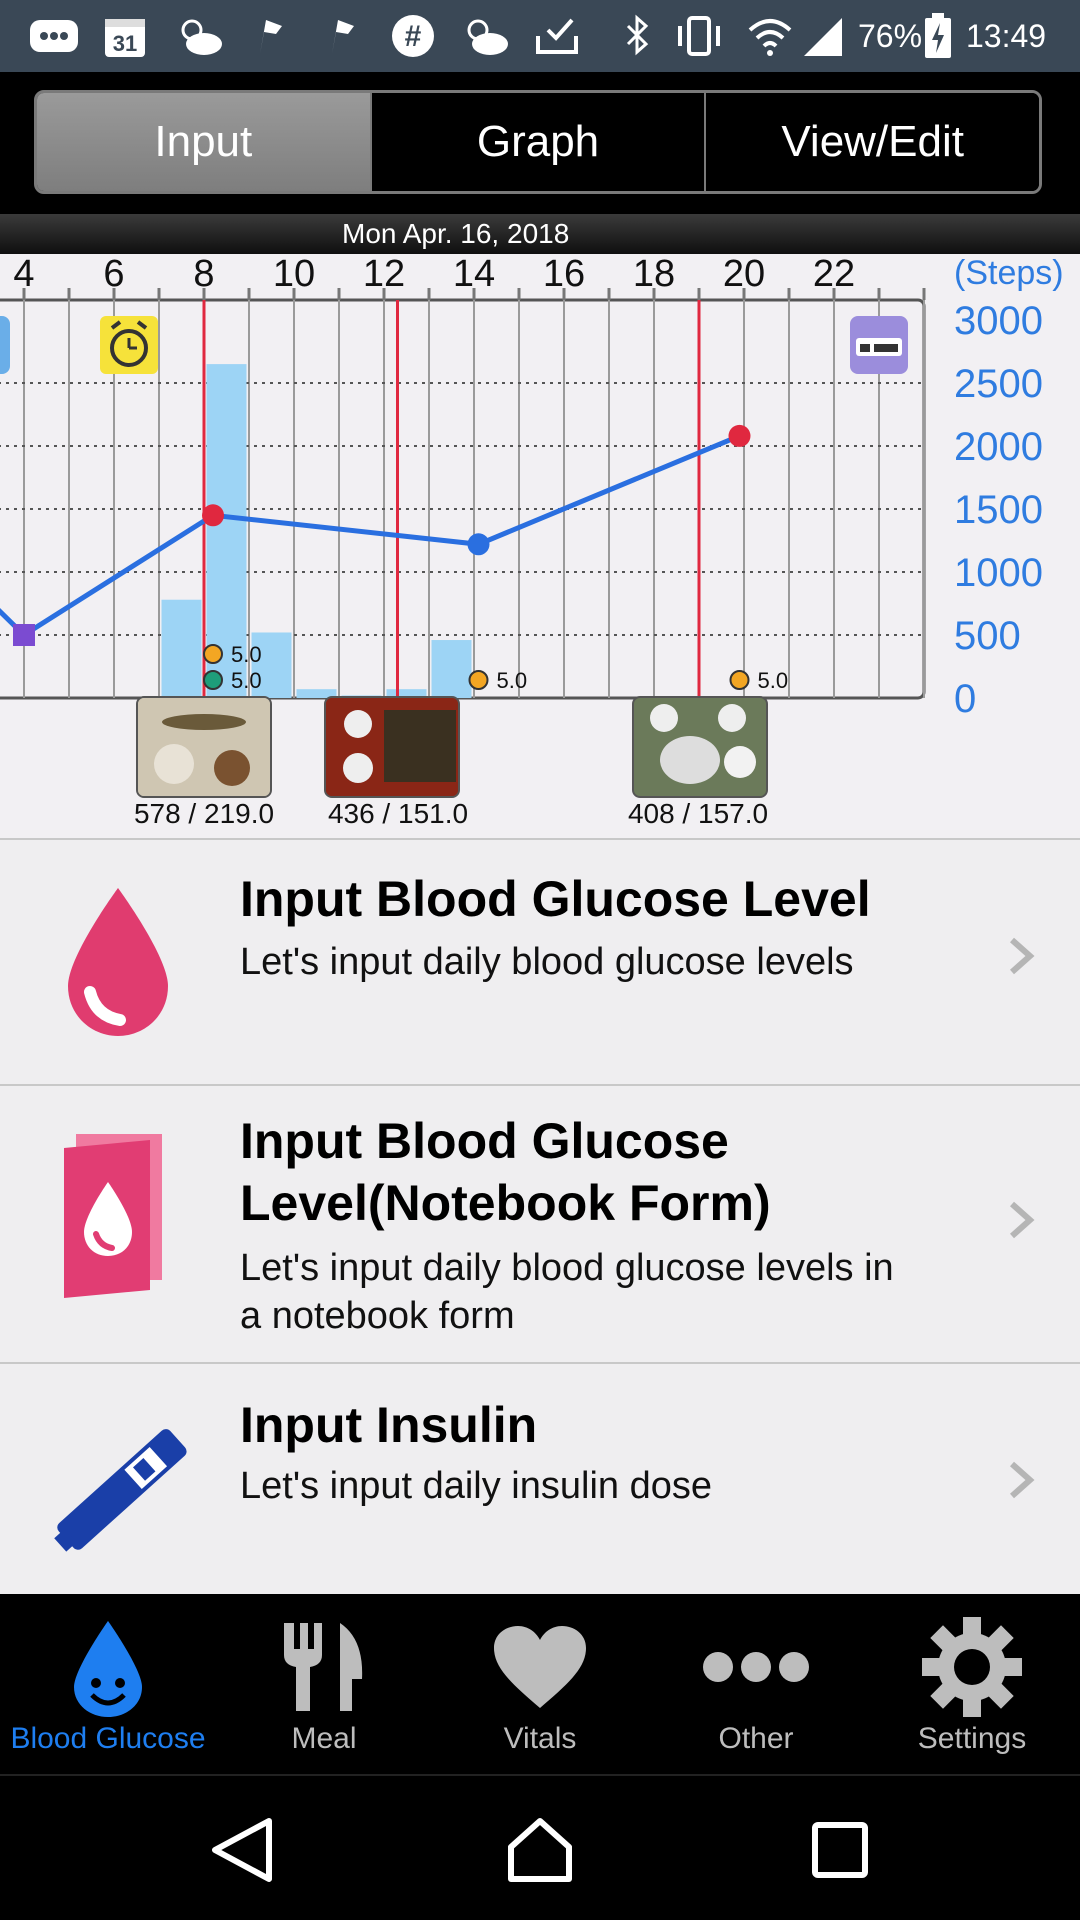 This screenshot has height=1920, width=1080. Describe the element at coordinates (540, 1738) in the screenshot. I see `nav-label: Vitals` at that location.